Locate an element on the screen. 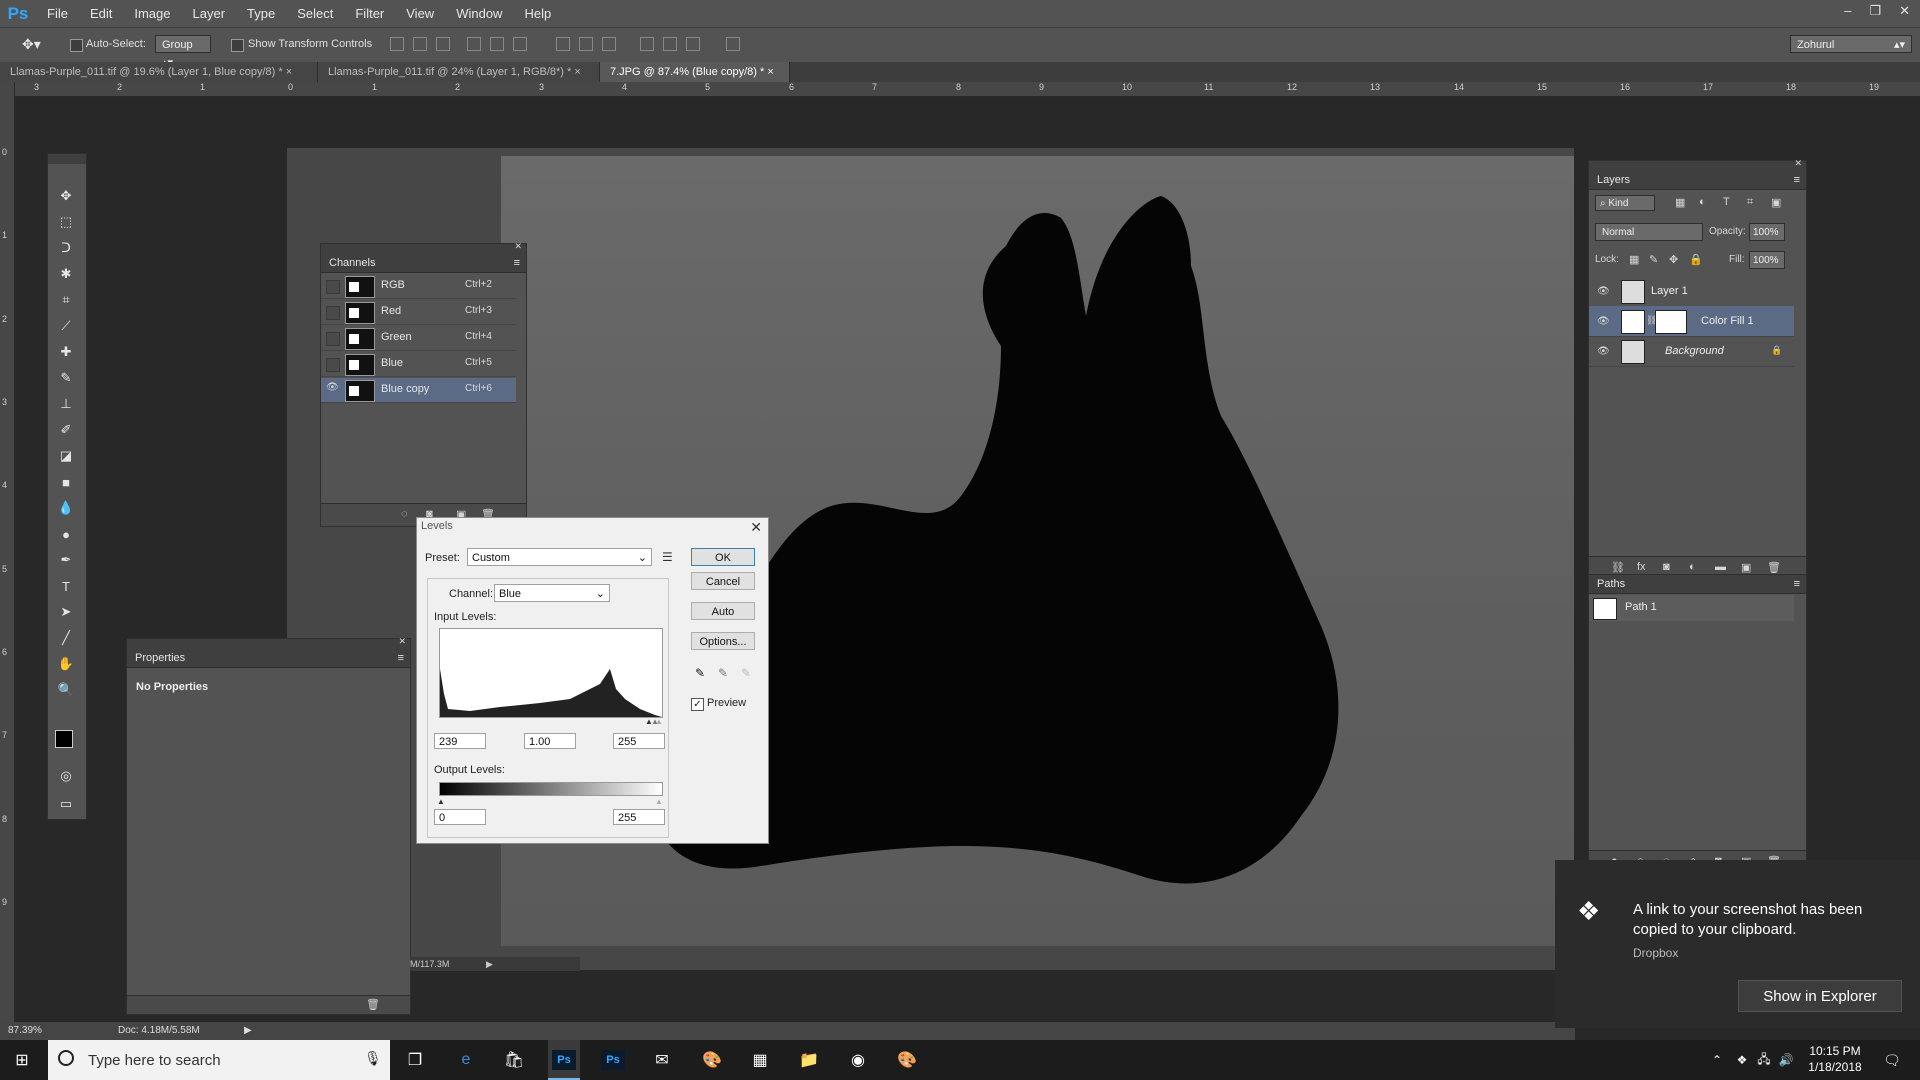 The height and width of the screenshot is (1080, 1920). tools-panel-header is located at coordinates (67, 159).